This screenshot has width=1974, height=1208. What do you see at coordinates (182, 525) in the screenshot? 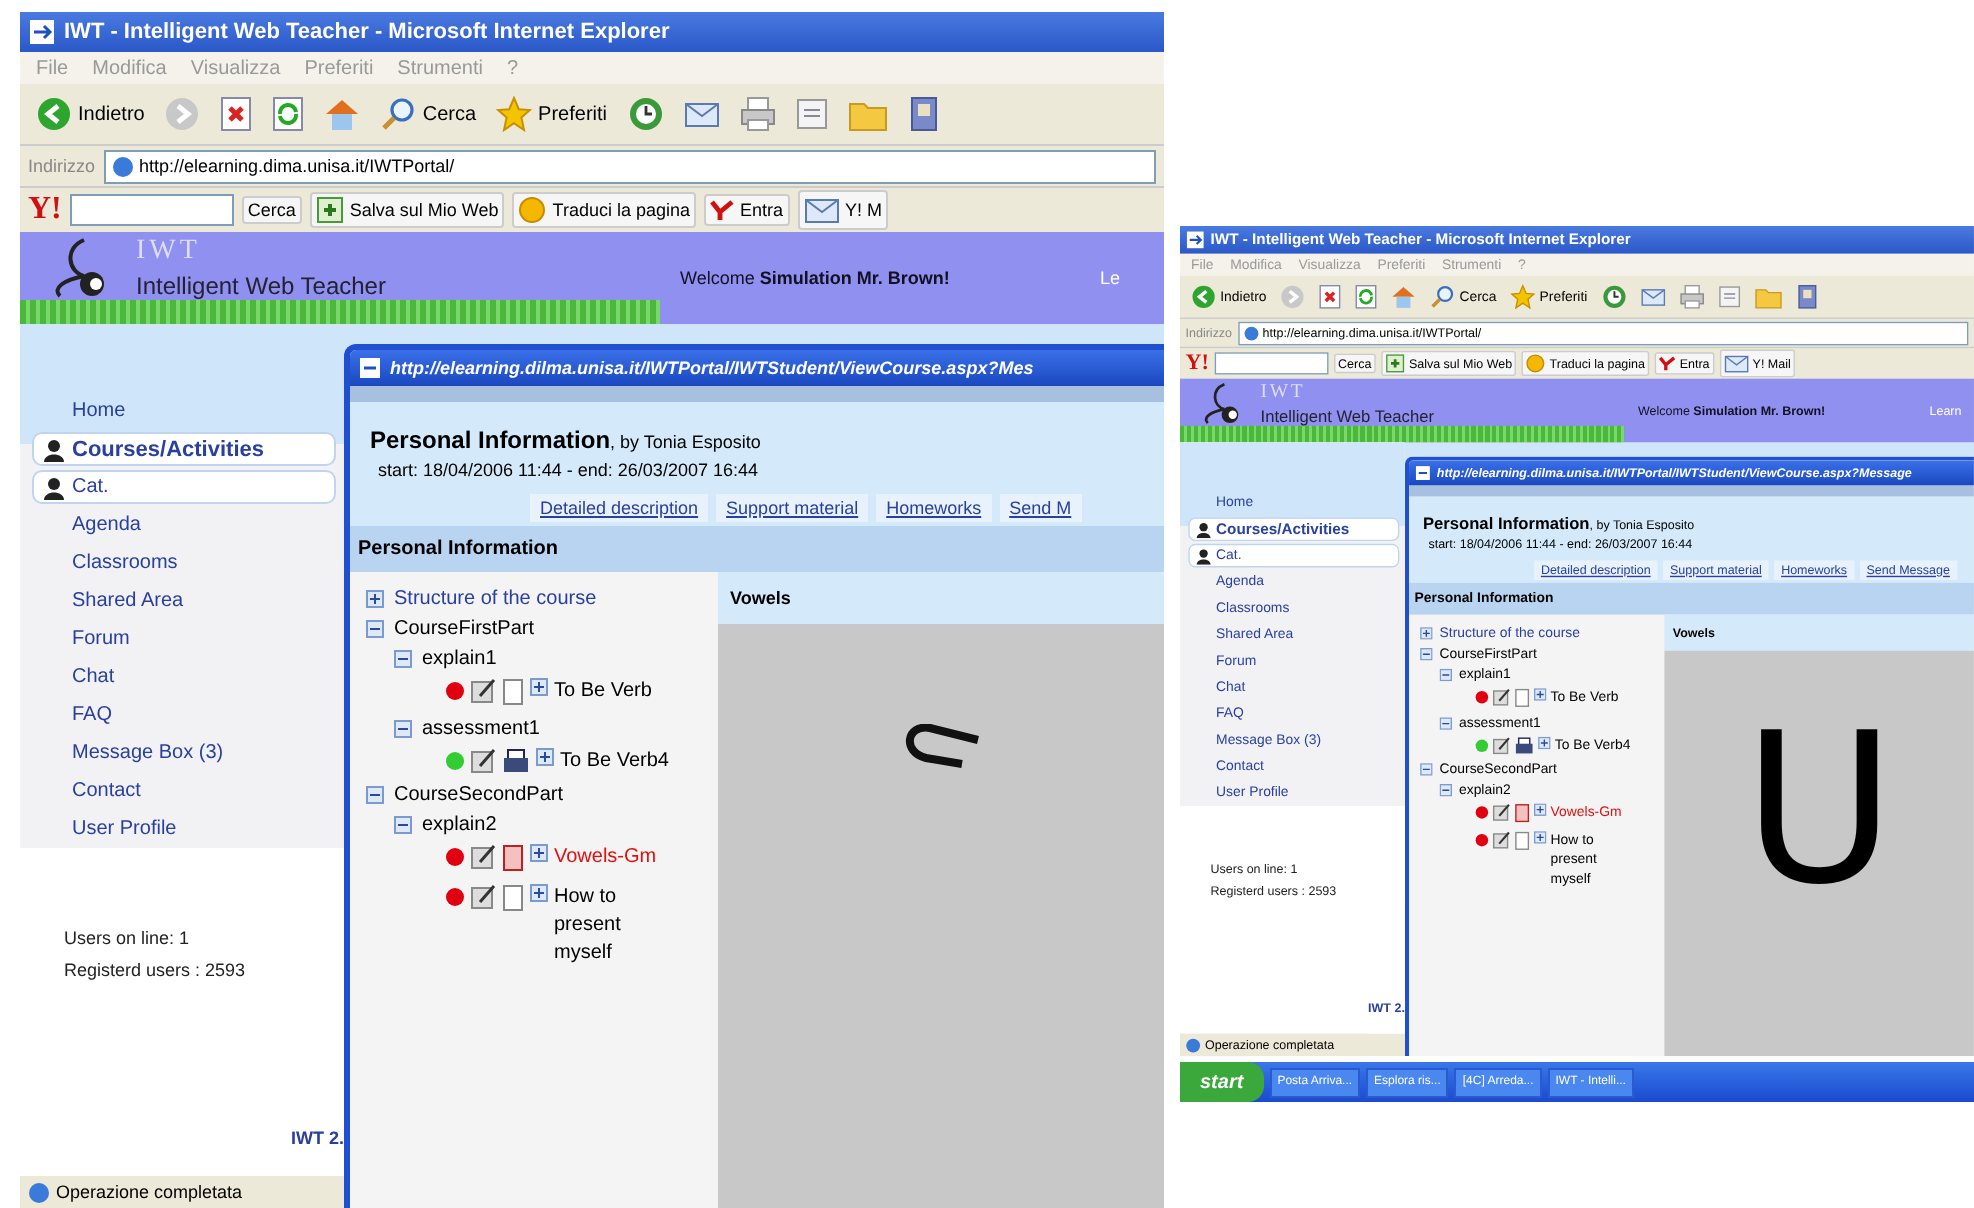
I see `menu-item: Agenda` at bounding box center [182, 525].